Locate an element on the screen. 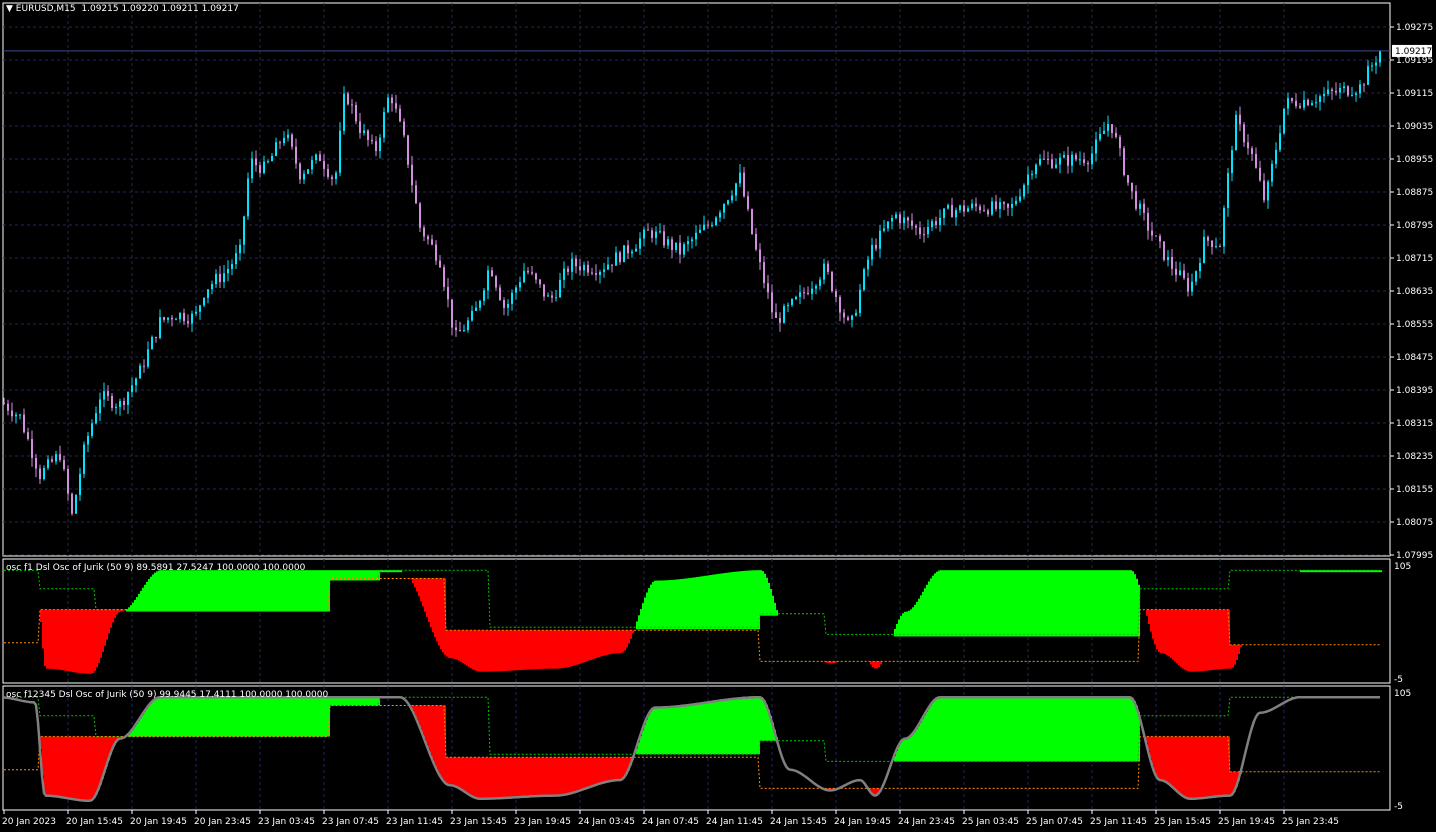 The height and width of the screenshot is (832, 1436). symbol-label: EURUSD,M15 is located at coordinates (45, 9).